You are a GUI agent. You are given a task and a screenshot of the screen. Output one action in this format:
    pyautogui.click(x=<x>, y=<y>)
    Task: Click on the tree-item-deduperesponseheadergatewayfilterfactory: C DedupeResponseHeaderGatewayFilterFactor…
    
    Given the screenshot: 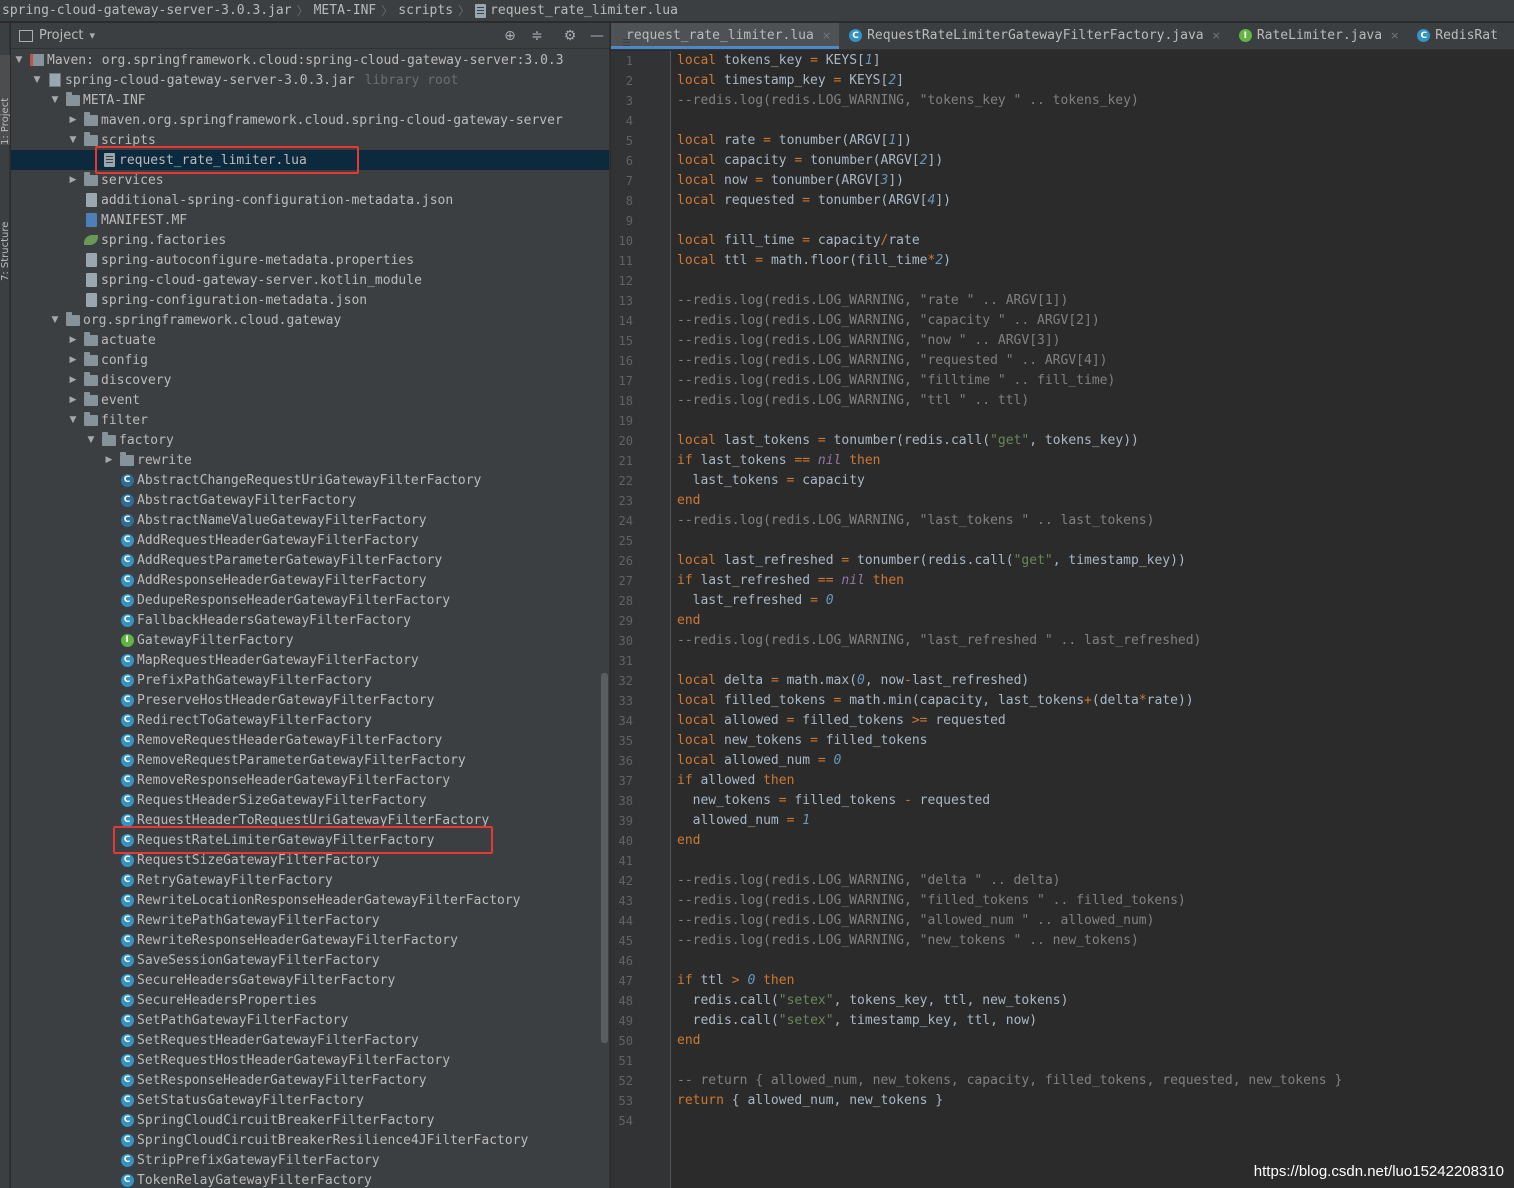 What is the action you would take?
    pyautogui.click(x=310, y=600)
    